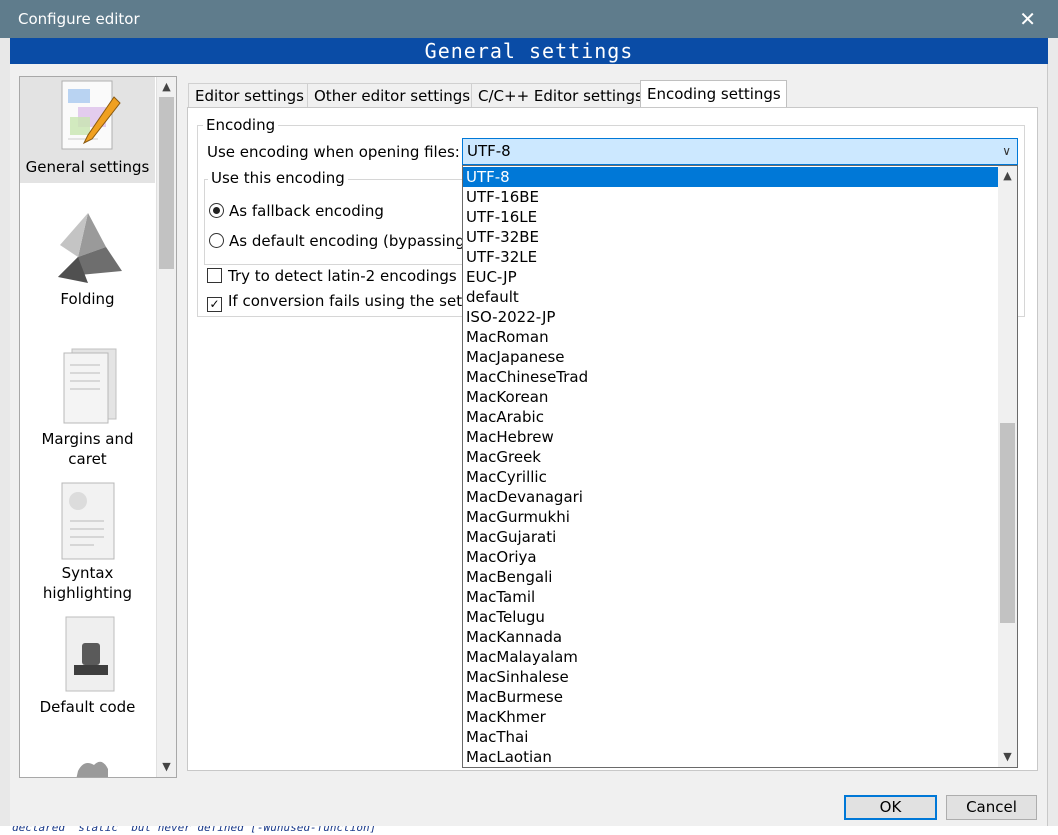 The image size is (1058, 835). What do you see at coordinates (1027, 19) in the screenshot?
I see `close-icon: ✕` at bounding box center [1027, 19].